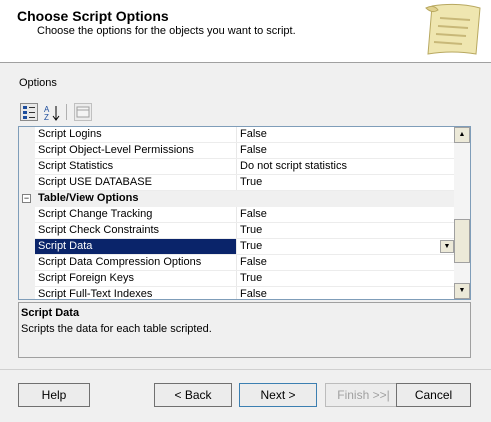 Image resolution: width=491 pixels, height=422 pixels. Describe the element at coordinates (136, 262) in the screenshot. I see `property-name: Script Data Compression Options` at that location.